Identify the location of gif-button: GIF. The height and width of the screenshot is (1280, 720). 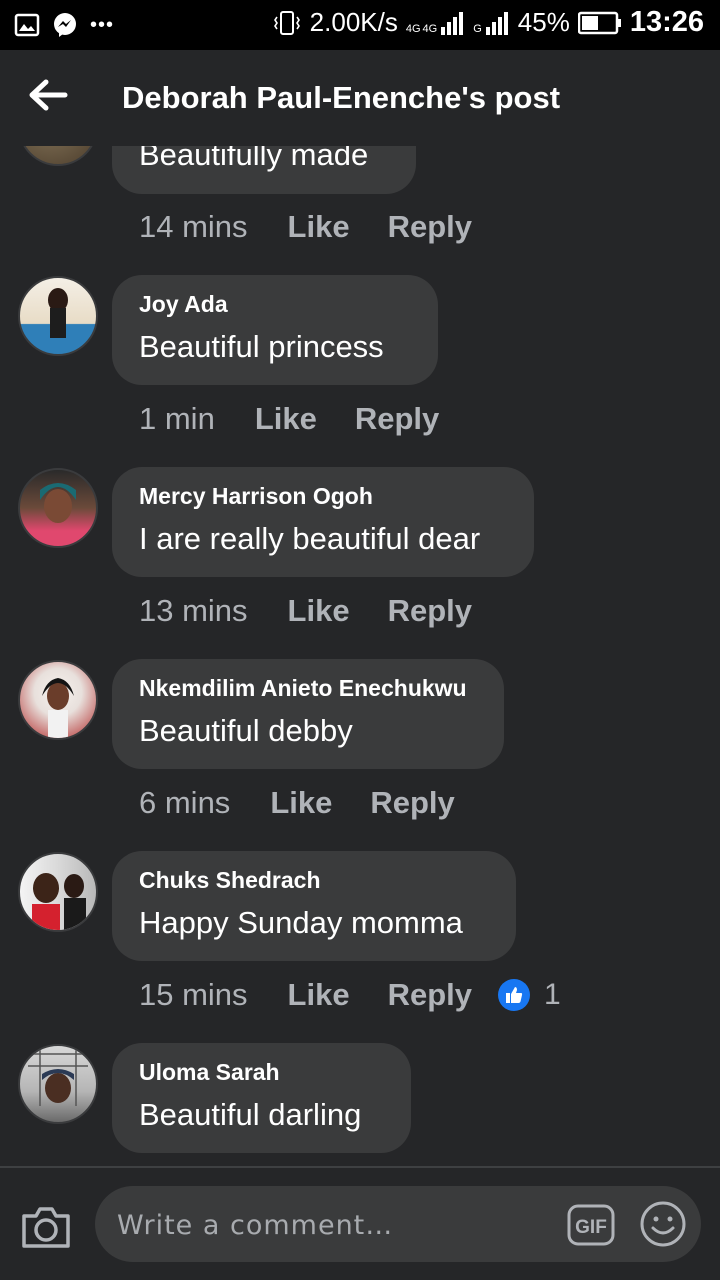
(591, 1225).